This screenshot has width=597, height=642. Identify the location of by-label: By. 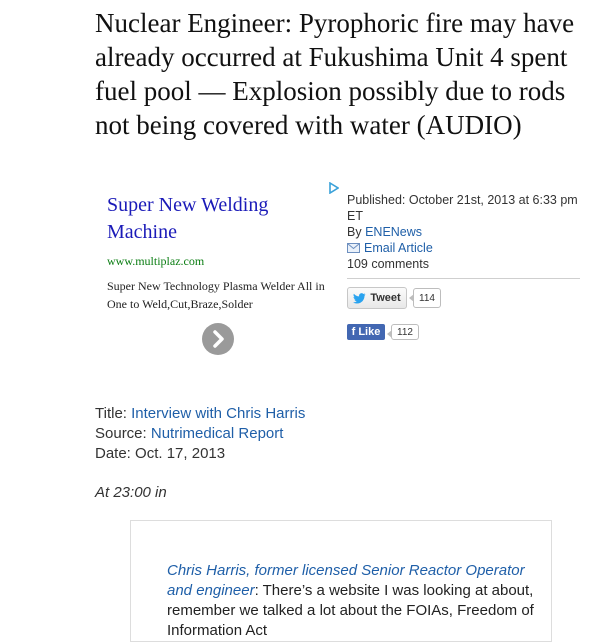
(354, 232).